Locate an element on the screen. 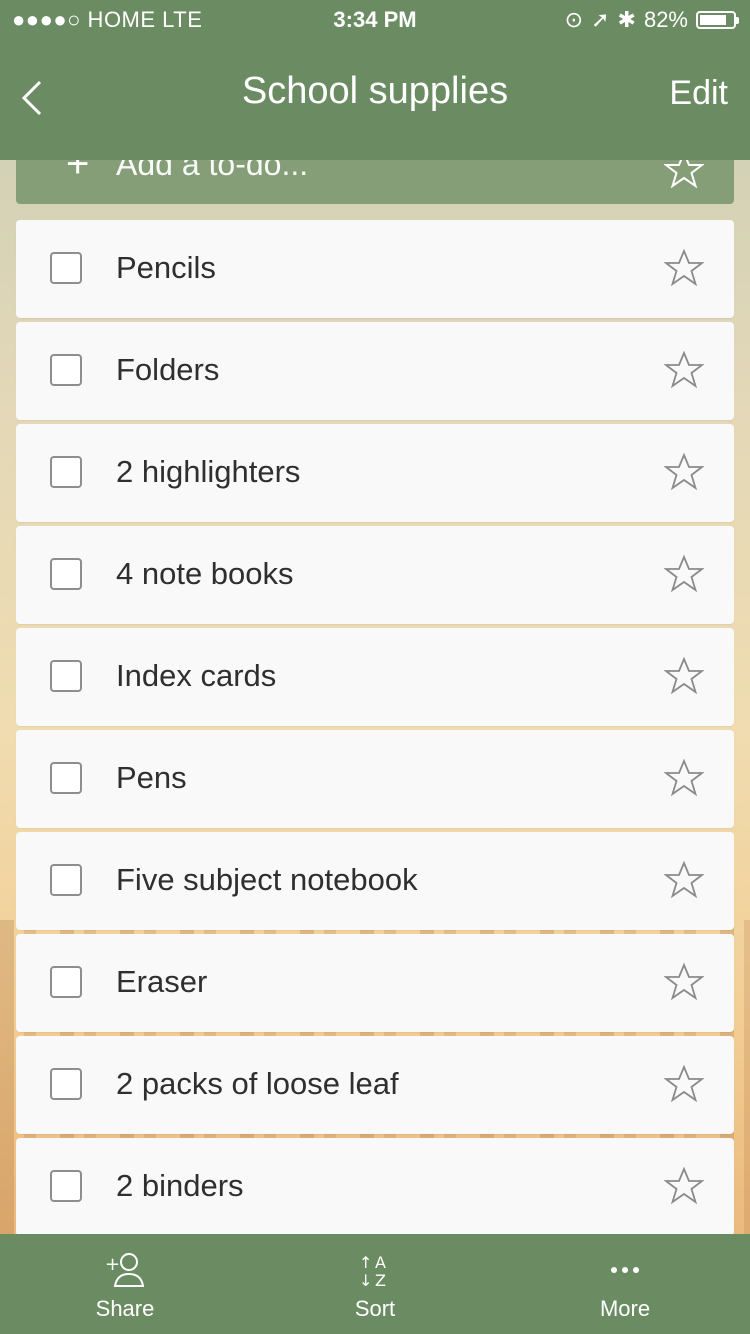 This screenshot has height=1334, width=750. battery-icon is located at coordinates (717, 20).